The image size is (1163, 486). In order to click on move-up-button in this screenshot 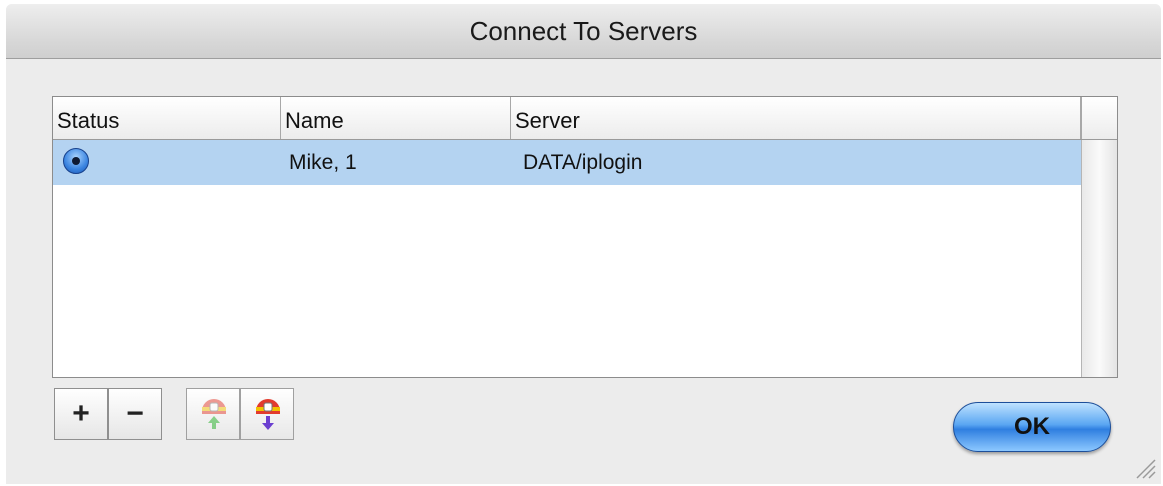, I will do `click(213, 414)`.